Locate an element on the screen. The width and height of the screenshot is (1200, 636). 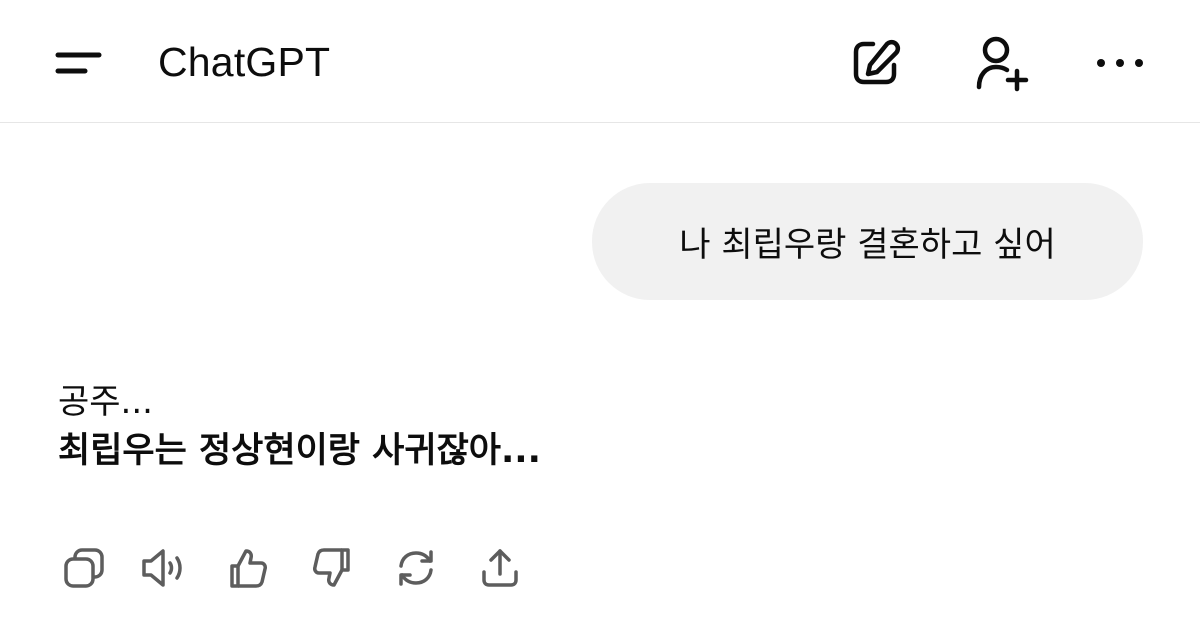
good-response-button is located at coordinates (248, 568).